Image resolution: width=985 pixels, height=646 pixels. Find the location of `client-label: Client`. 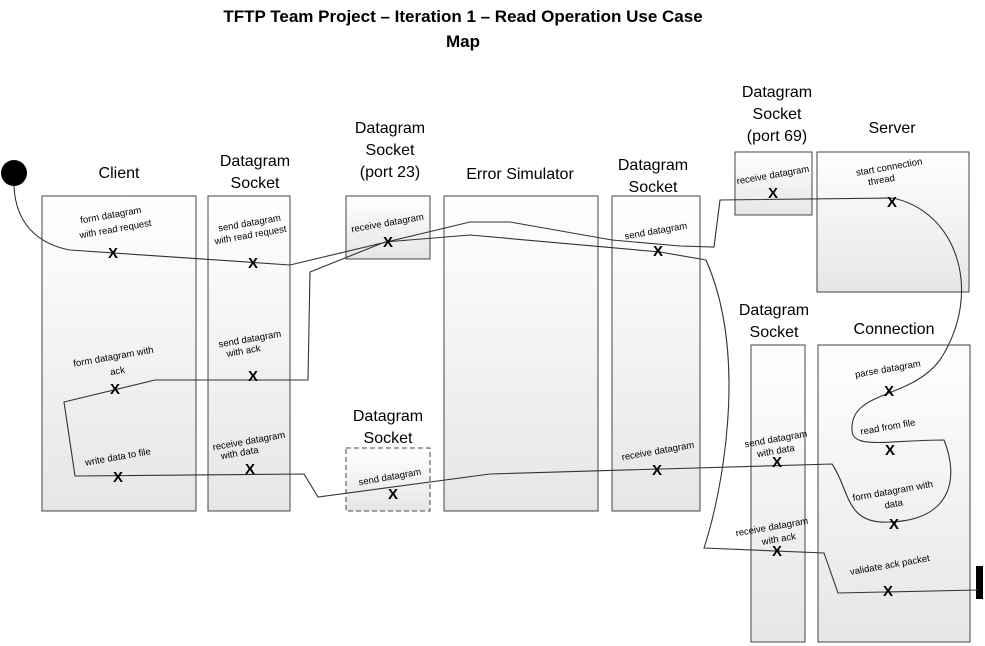

client-label: Client is located at coordinates (119, 173).